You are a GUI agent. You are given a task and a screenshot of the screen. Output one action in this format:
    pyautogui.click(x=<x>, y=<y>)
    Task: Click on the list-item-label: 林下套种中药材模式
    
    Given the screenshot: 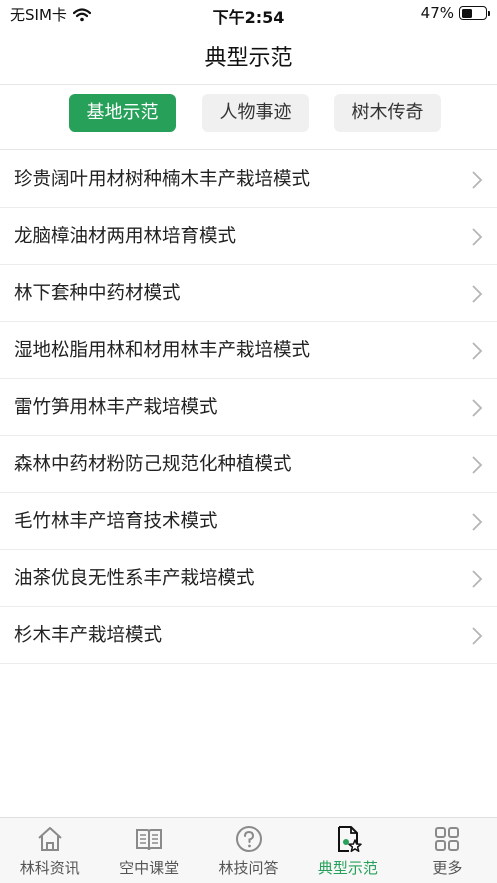 What is the action you would take?
    pyautogui.click(x=97, y=293)
    